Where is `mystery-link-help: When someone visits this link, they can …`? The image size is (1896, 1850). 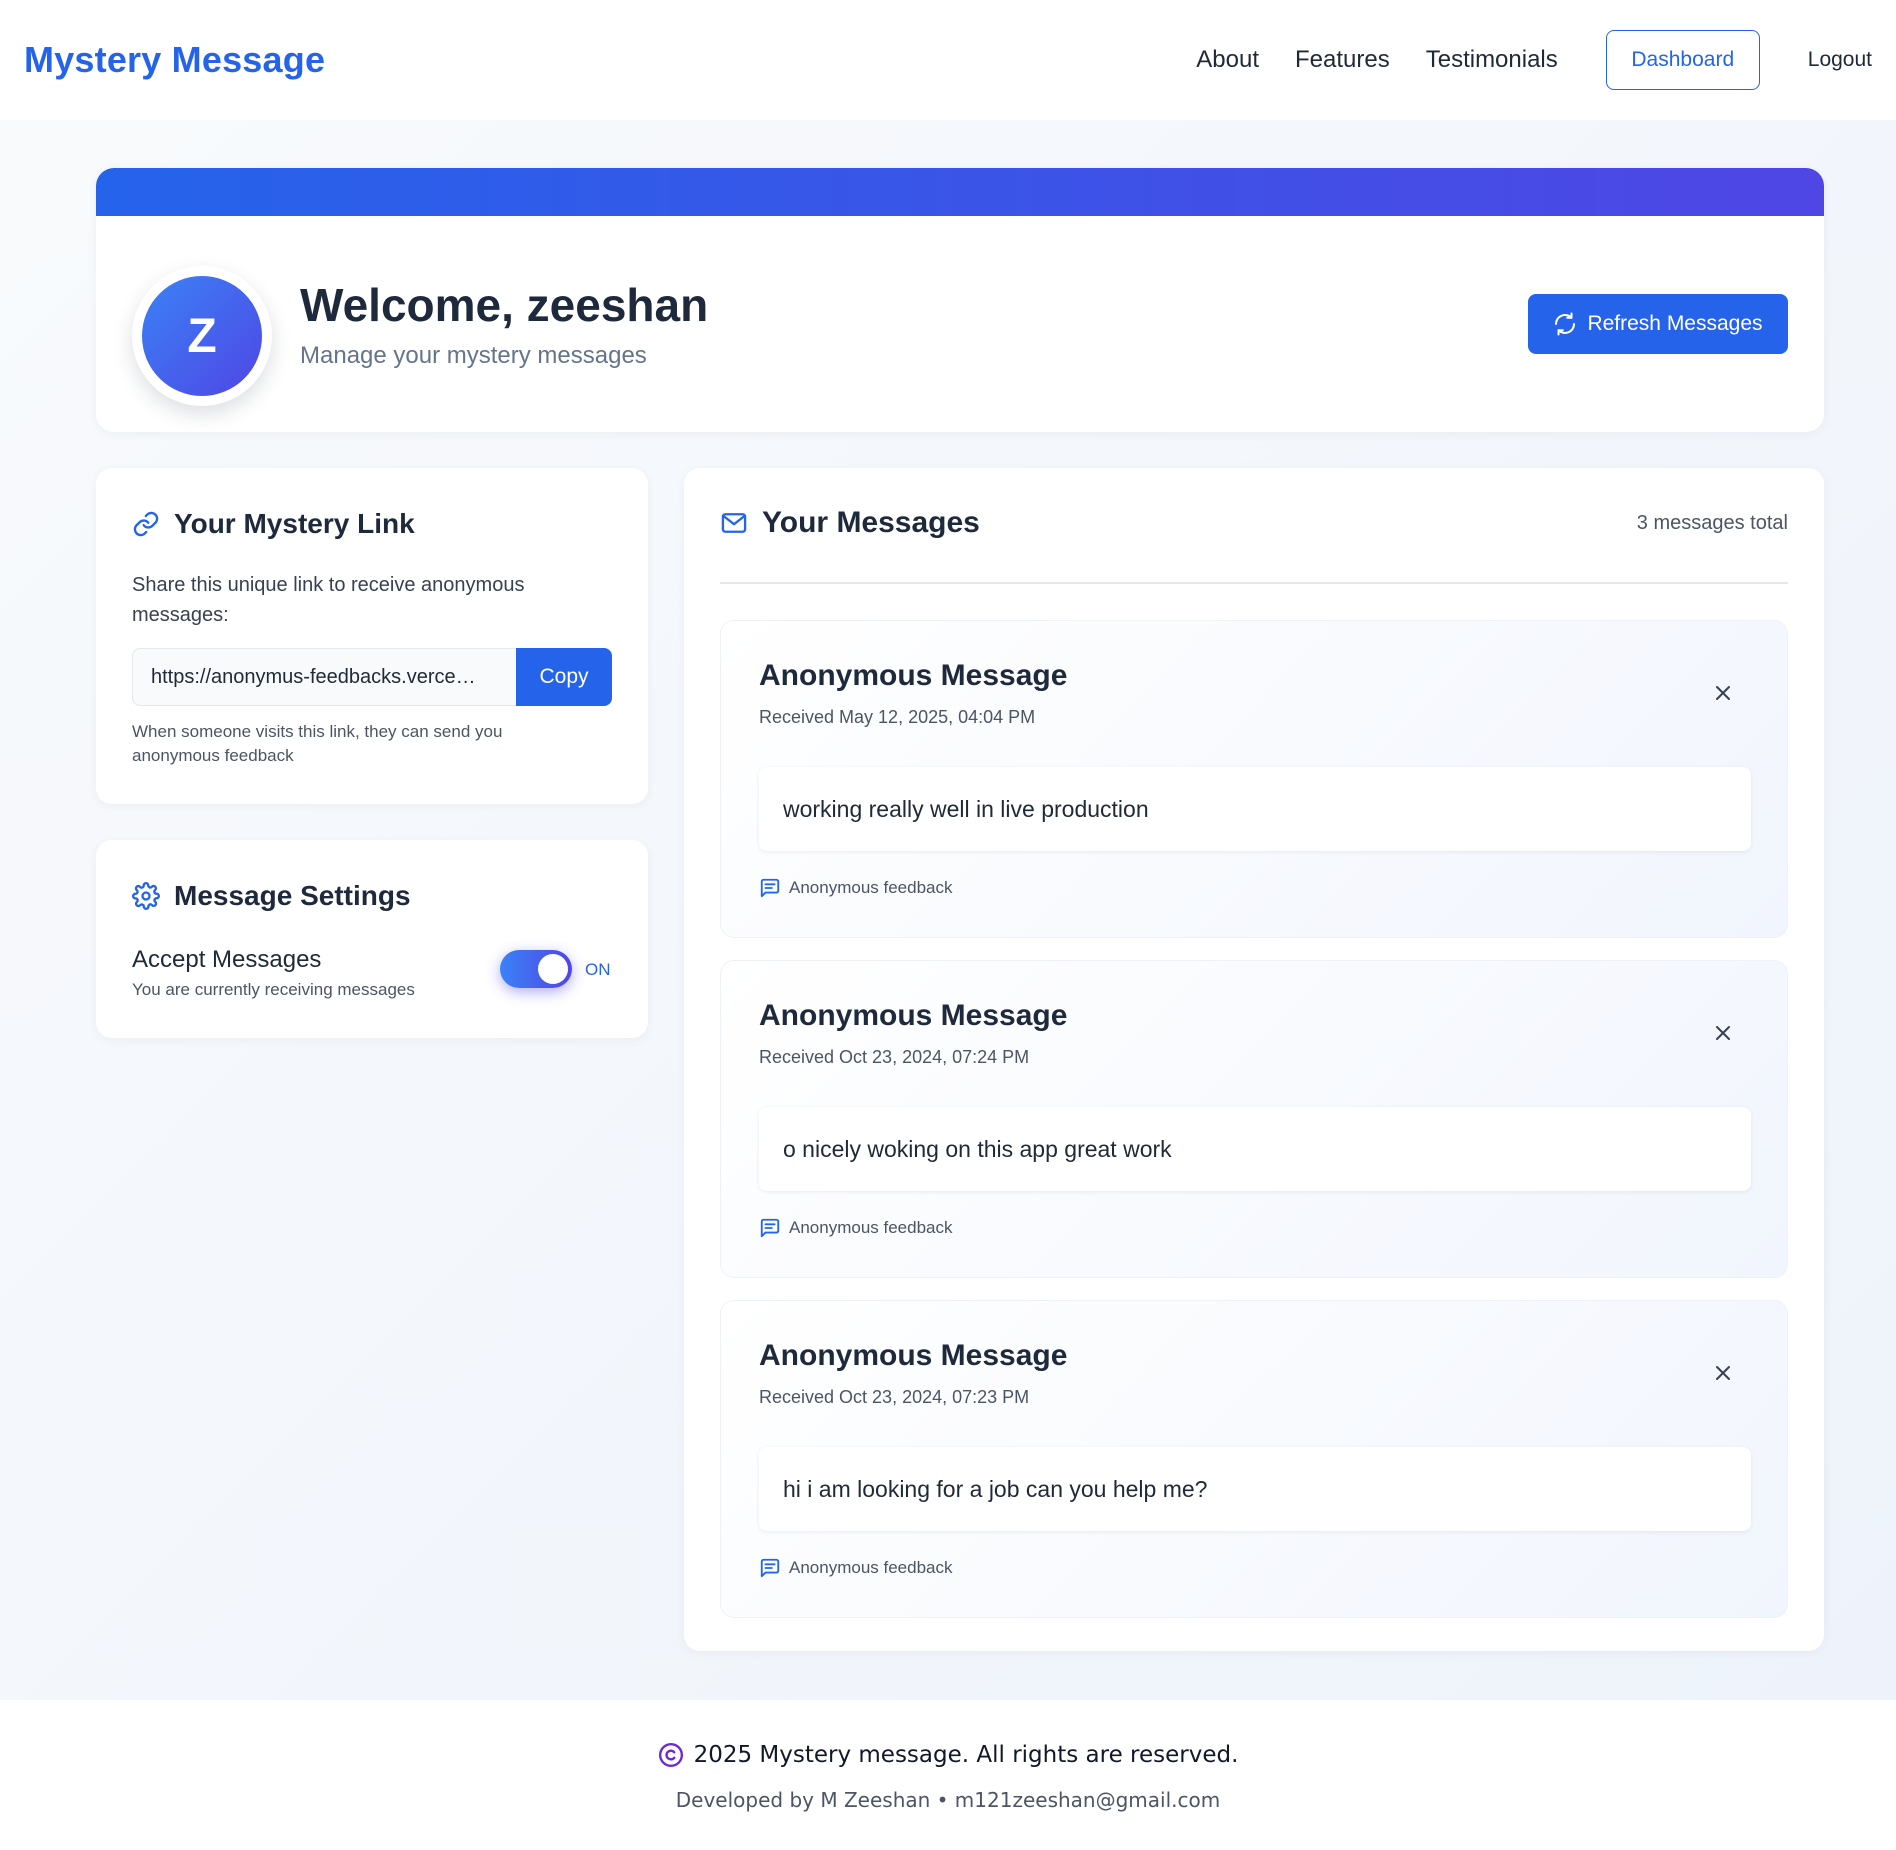
mystery-link-help: When someone visits this link, they can … is located at coordinates (317, 743).